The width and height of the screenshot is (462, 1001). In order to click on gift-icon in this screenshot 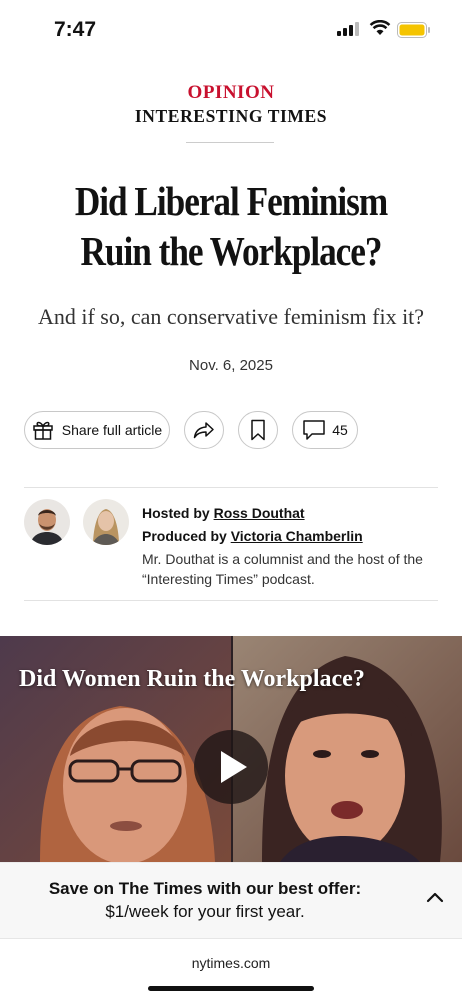, I will do `click(43, 430)`.